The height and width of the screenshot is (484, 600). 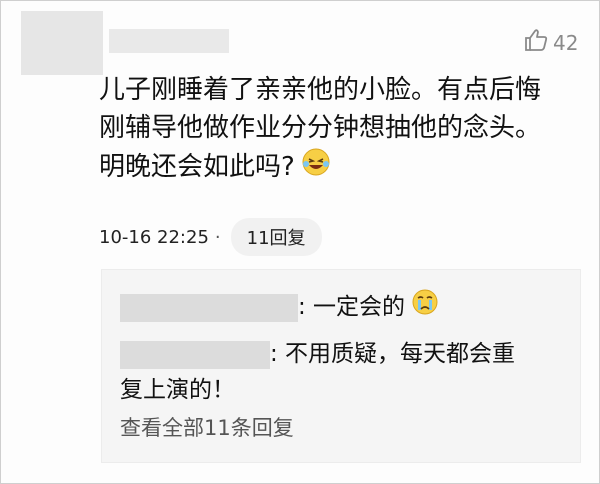 I want to click on reply-count-button: 11回复, so click(x=276, y=237).